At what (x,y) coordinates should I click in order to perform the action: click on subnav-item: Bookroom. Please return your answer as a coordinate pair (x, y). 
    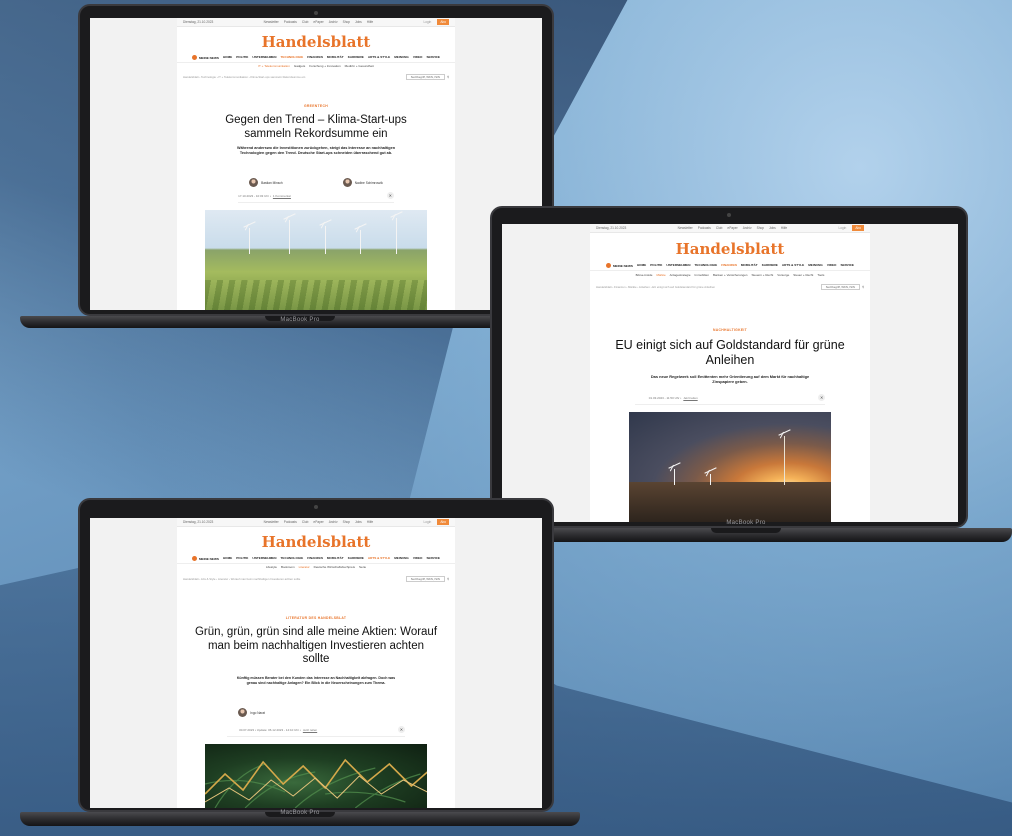
    Looking at the image, I should click on (288, 567).